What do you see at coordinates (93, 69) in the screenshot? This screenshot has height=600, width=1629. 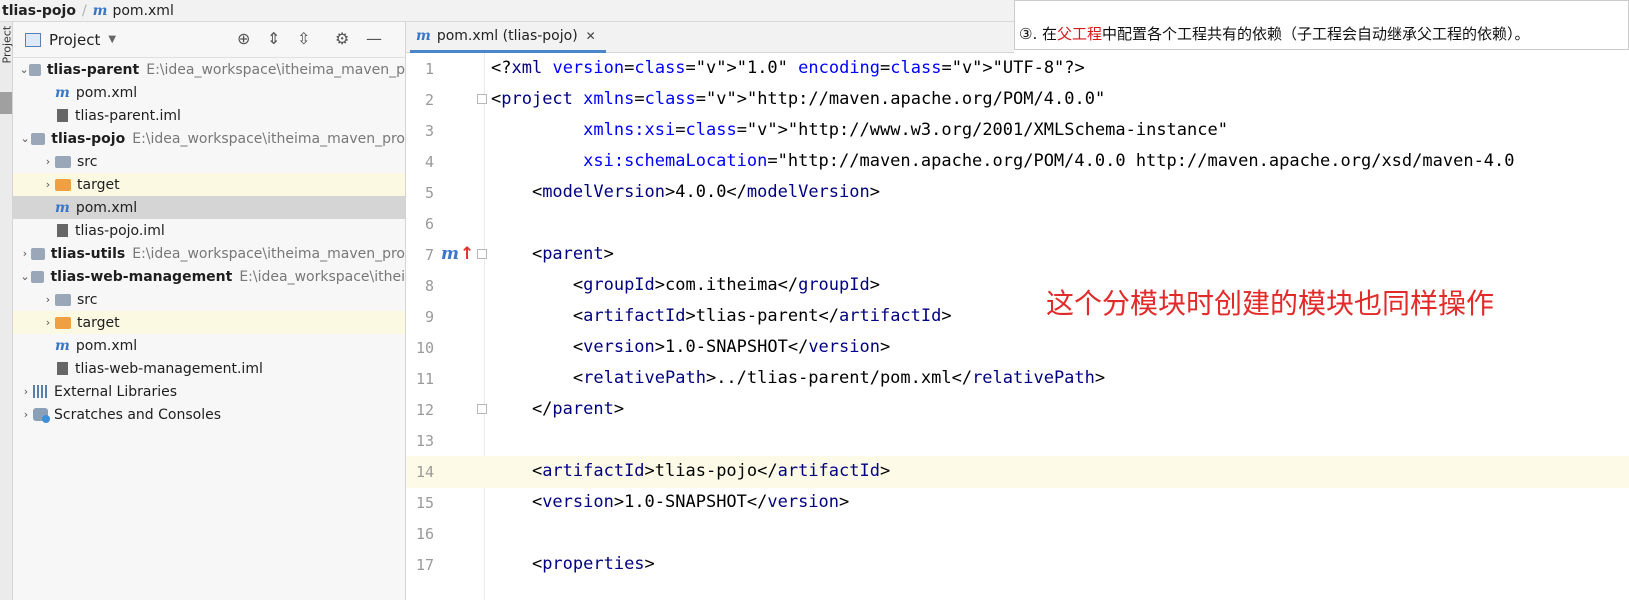 I see `tree-item-label: tlias-parent` at bounding box center [93, 69].